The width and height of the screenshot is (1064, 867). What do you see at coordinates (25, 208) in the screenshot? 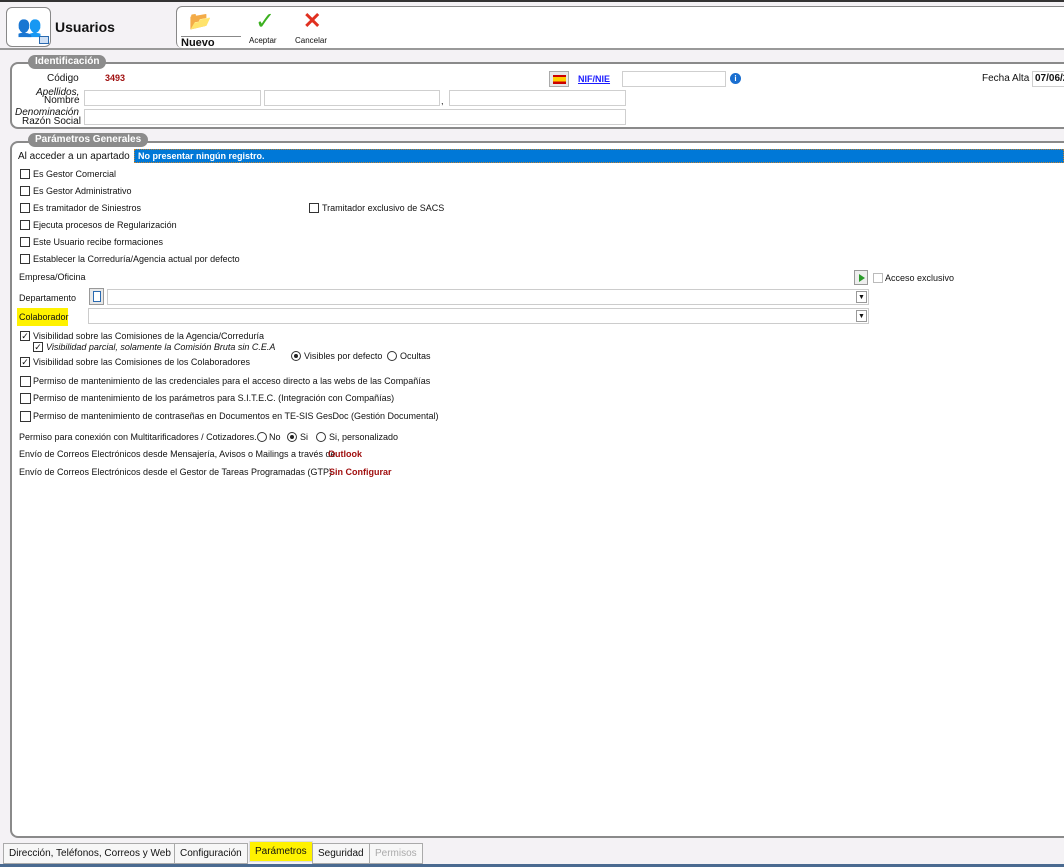
I see `check-2-checkbox` at bounding box center [25, 208].